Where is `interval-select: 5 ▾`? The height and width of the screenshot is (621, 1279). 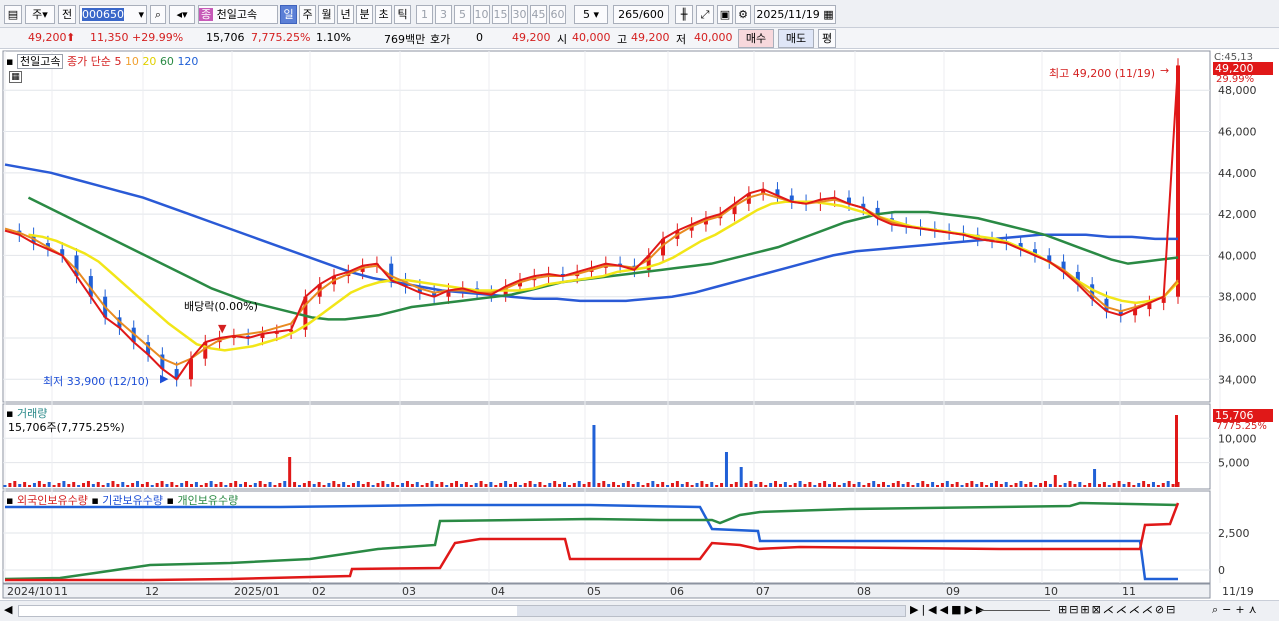 interval-select: 5 ▾ is located at coordinates (591, 14).